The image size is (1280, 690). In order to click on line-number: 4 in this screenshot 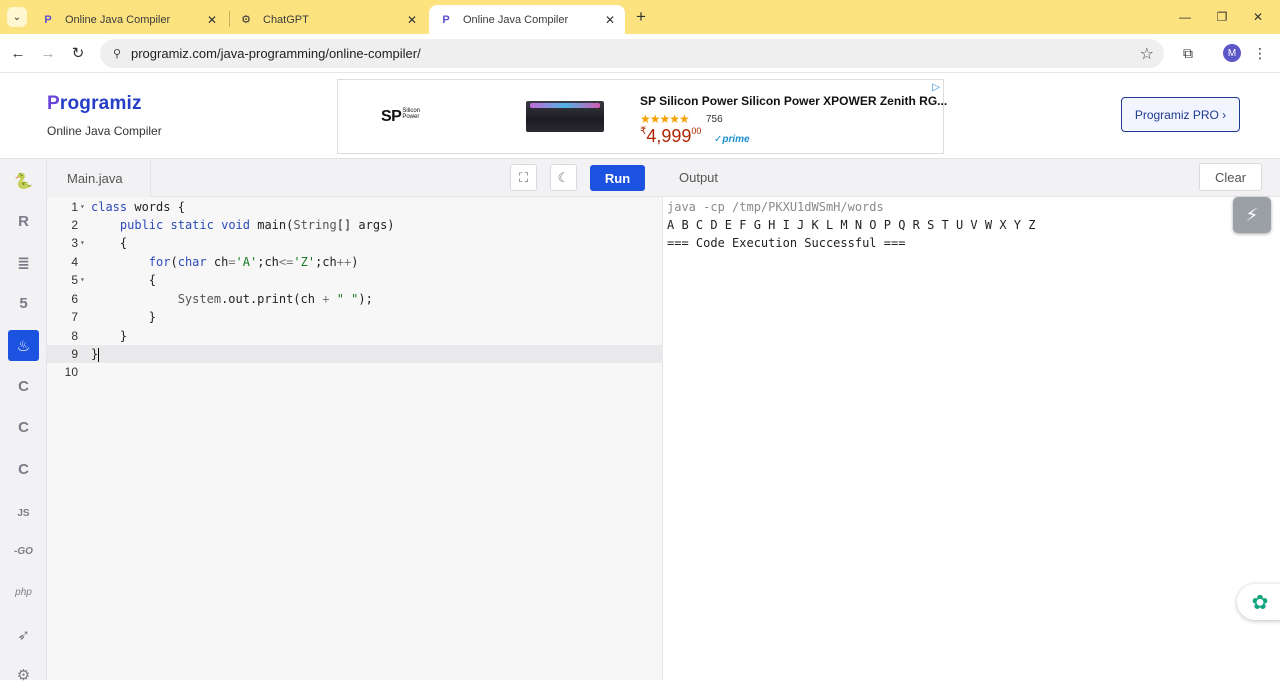, I will do `click(74, 262)`.